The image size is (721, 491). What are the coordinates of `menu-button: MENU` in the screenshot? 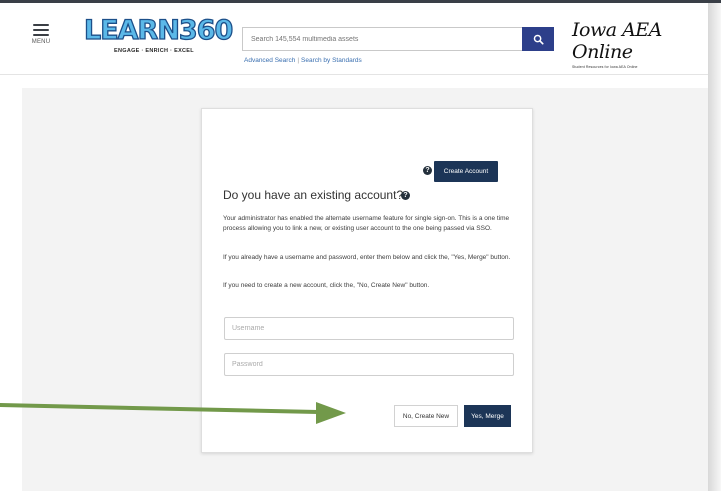 It's located at (41, 33).